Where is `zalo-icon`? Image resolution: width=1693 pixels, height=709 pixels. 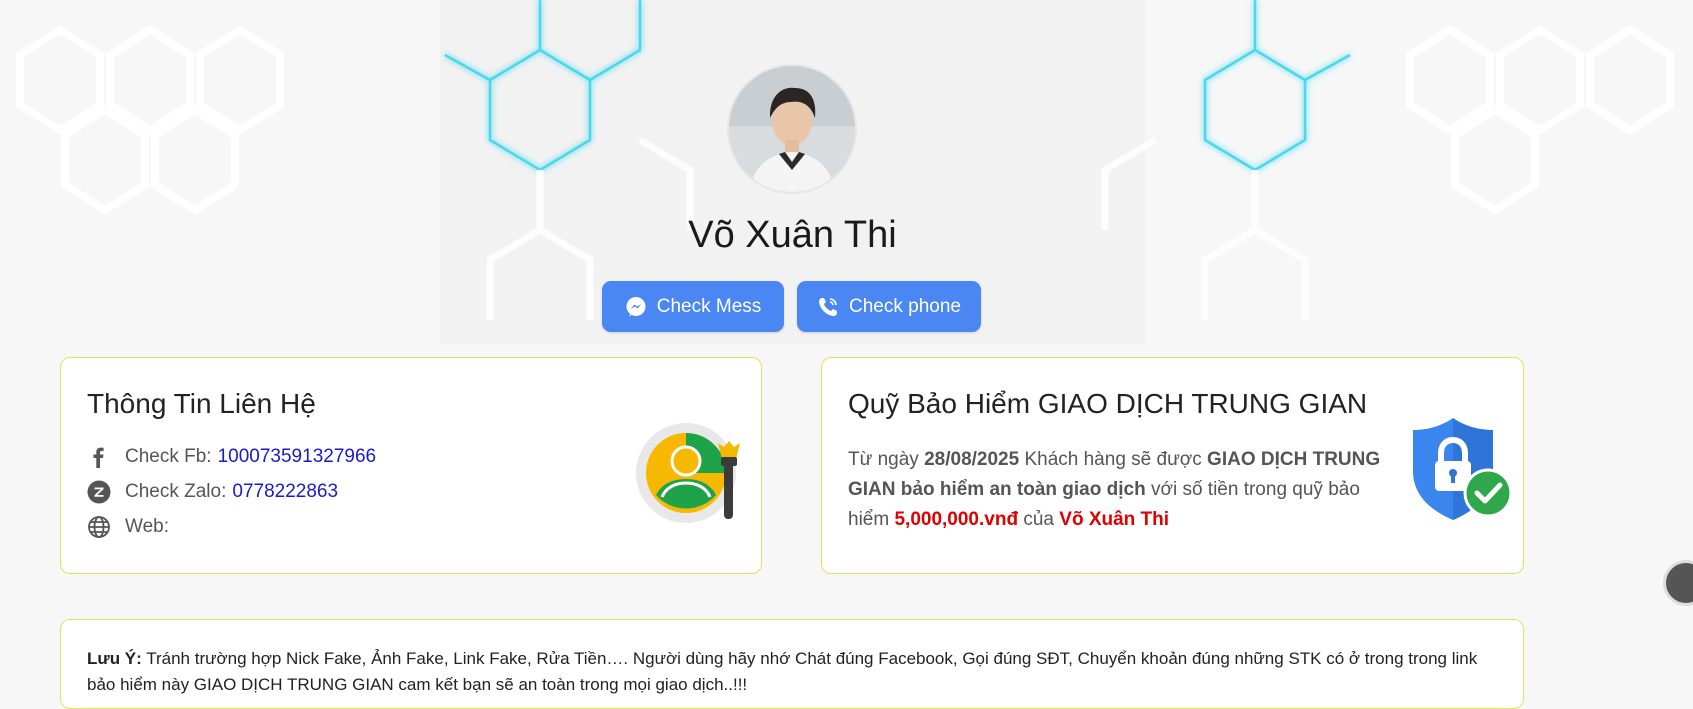 zalo-icon is located at coordinates (99, 492).